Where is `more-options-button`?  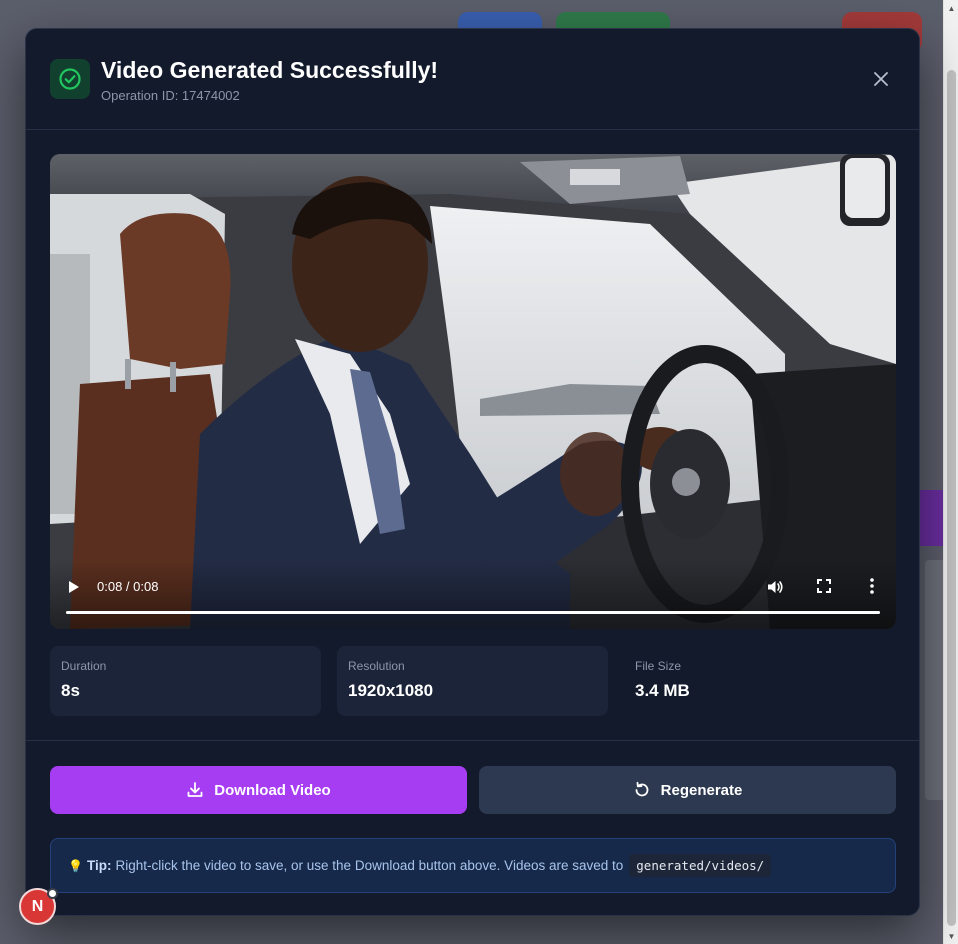 more-options-button is located at coordinates (872, 586).